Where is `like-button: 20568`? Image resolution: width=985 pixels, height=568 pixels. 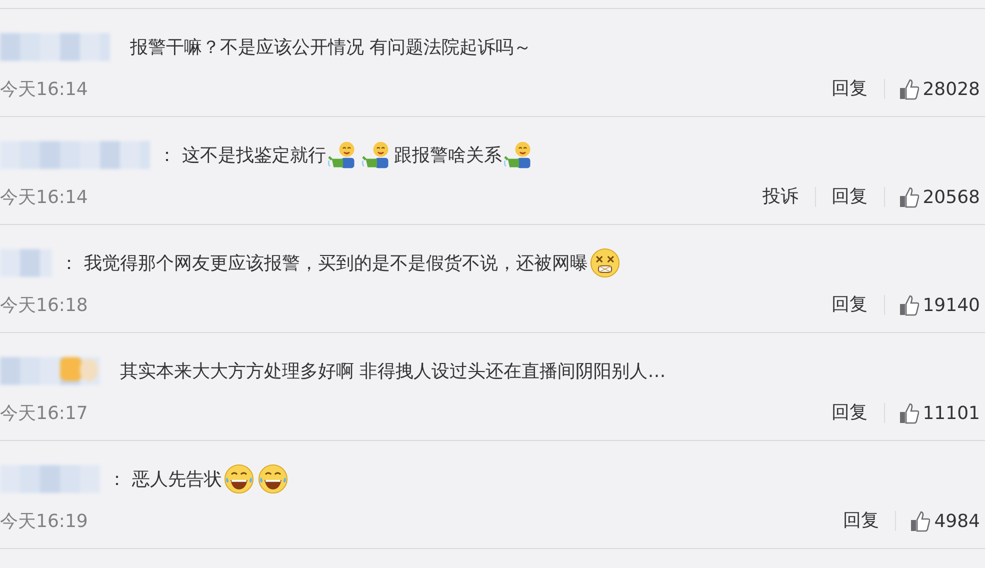 like-button: 20568 is located at coordinates (932, 197).